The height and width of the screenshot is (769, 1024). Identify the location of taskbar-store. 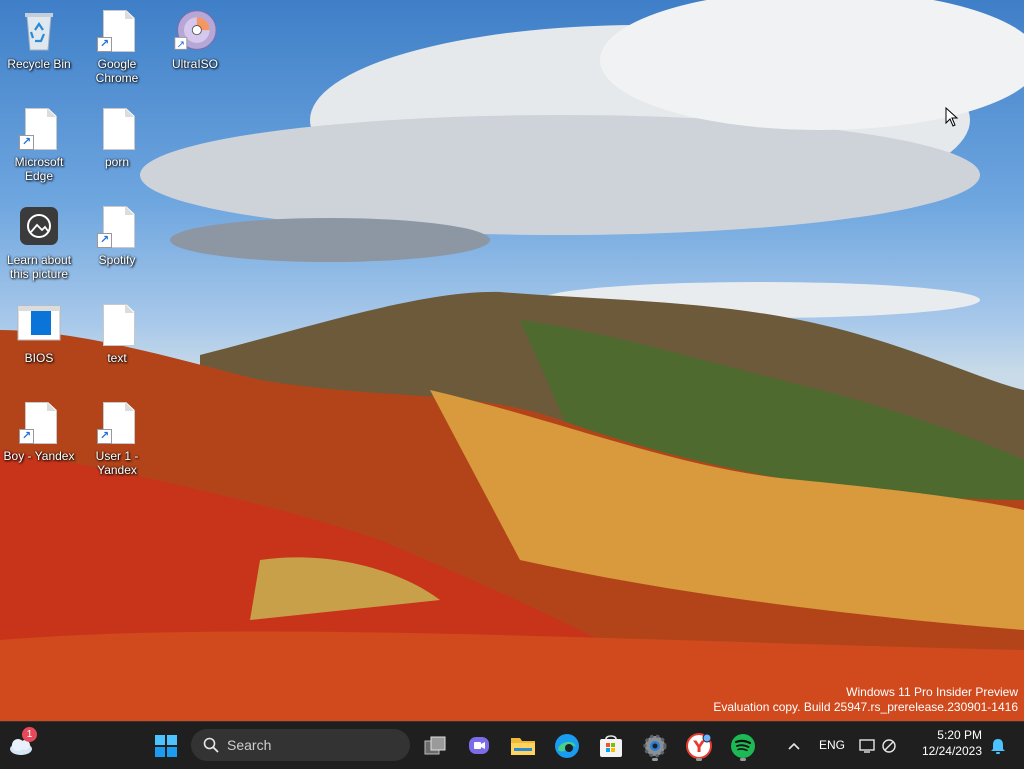
(611, 746).